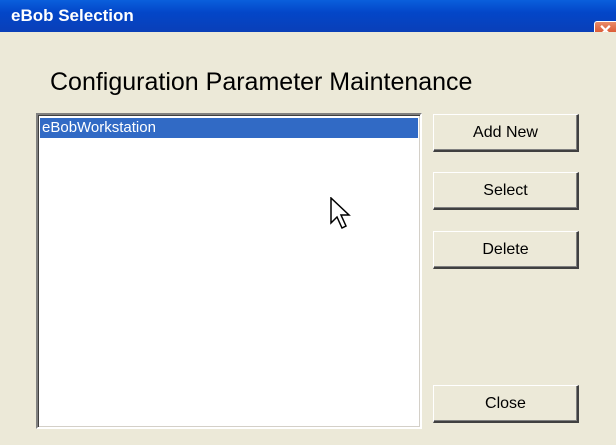 The width and height of the screenshot is (616, 445). What do you see at coordinates (340, 213) in the screenshot?
I see `mouse-cursor-icon` at bounding box center [340, 213].